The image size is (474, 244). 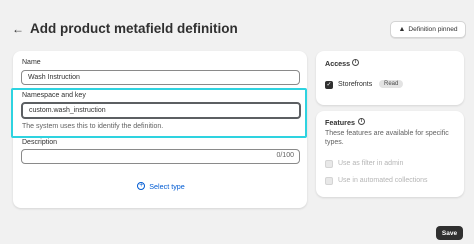 I want to click on namespace-value: custom.wash_instruction, so click(x=67, y=110).